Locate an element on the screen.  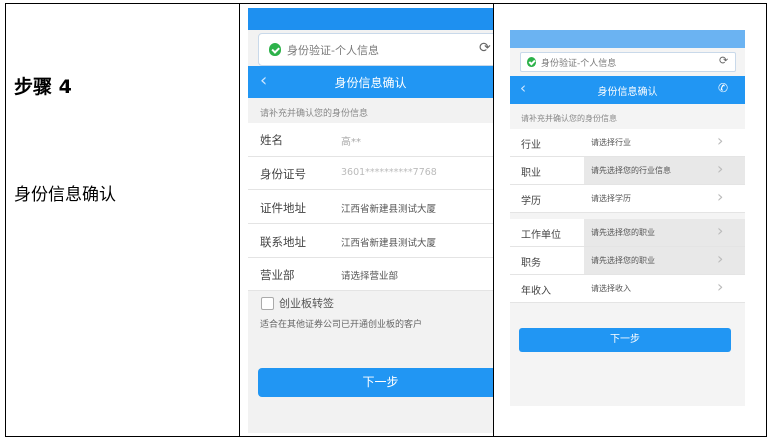
row-label: 证件地址 is located at coordinates (283, 208).